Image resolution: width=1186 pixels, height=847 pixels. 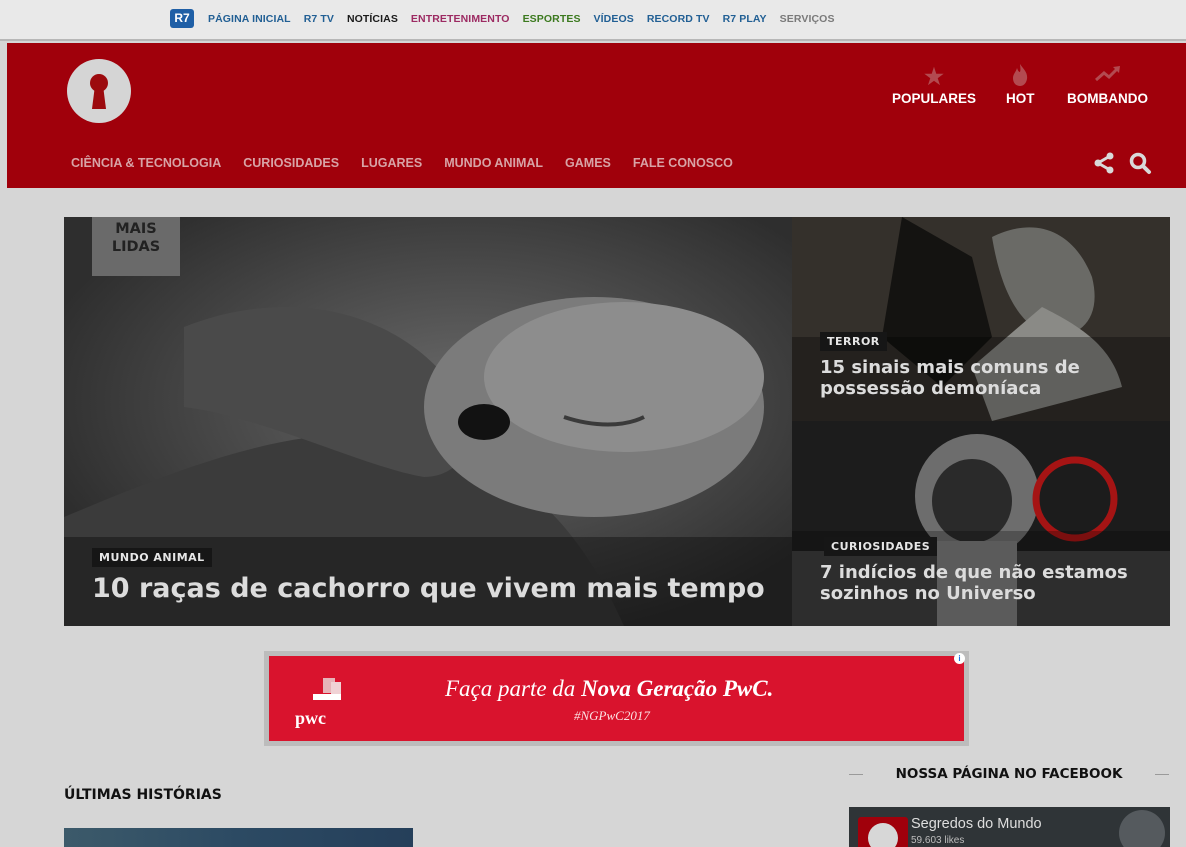 What do you see at coordinates (136, 246) in the screenshot?
I see `section-label-mais-lidas: MAIS LIDAS` at bounding box center [136, 246].